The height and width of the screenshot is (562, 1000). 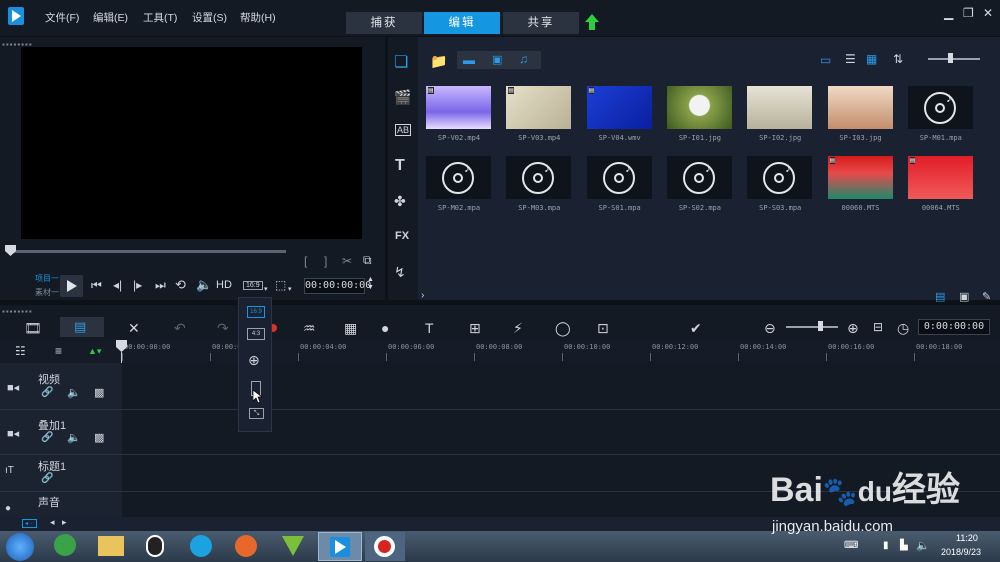 What do you see at coordinates (256, 312) in the screenshot?
I see `aspect-16-9-option: 16:9` at bounding box center [256, 312].